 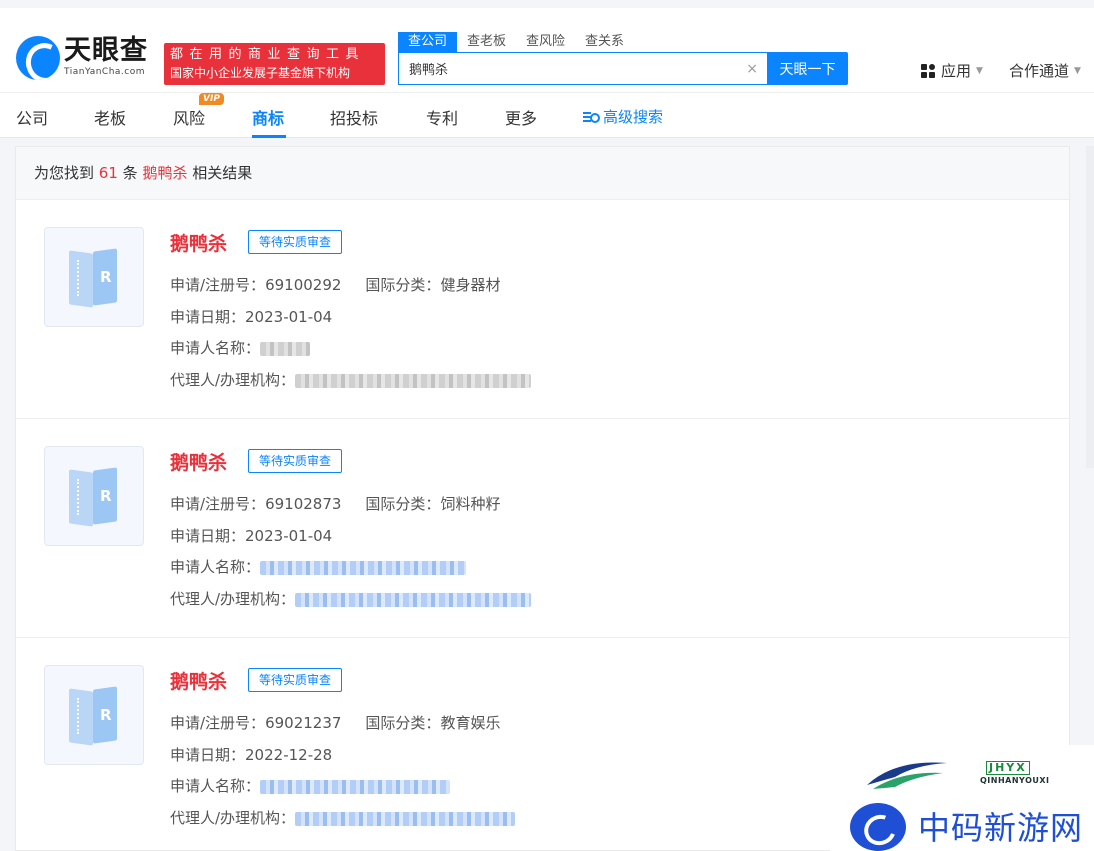 What do you see at coordinates (165, 173) in the screenshot?
I see `search-keyword: 鹅鸭杀` at bounding box center [165, 173].